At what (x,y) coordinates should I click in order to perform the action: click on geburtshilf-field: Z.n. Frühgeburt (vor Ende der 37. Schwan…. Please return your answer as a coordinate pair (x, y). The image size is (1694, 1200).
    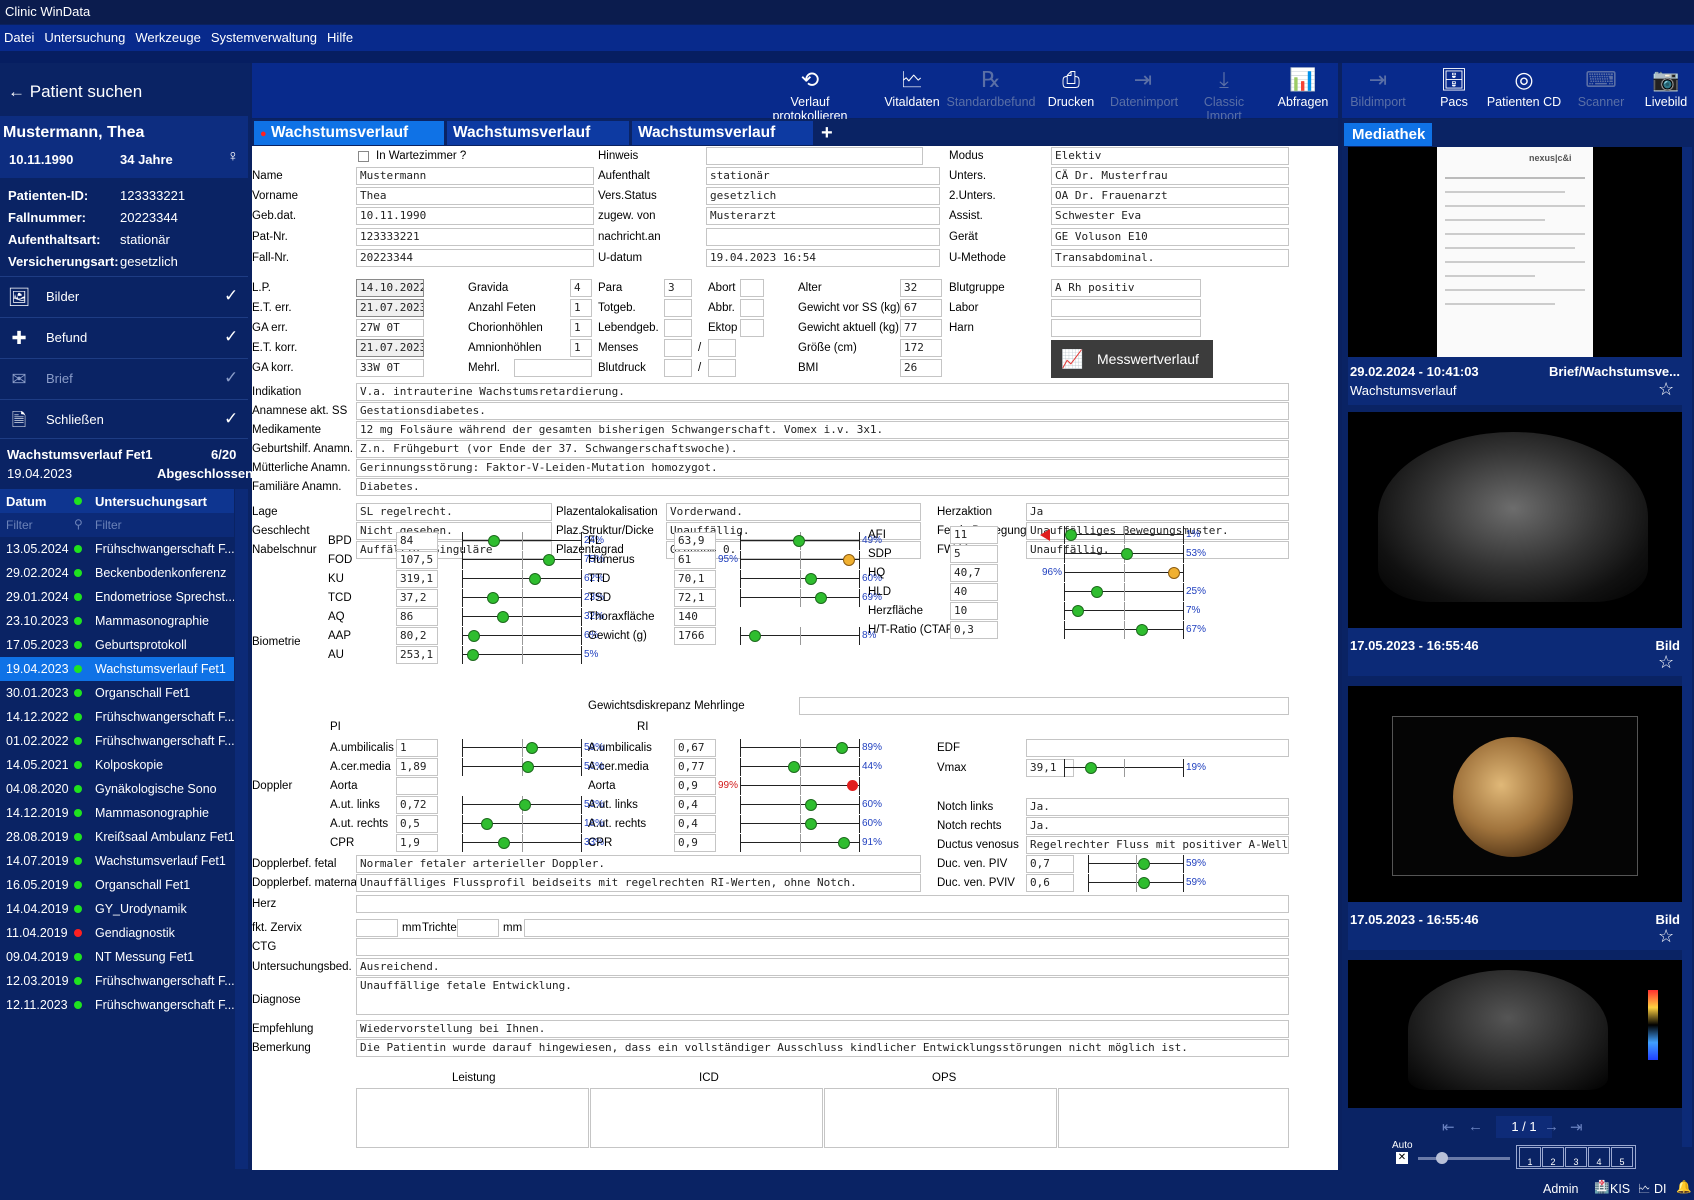
    Looking at the image, I should click on (822, 449).